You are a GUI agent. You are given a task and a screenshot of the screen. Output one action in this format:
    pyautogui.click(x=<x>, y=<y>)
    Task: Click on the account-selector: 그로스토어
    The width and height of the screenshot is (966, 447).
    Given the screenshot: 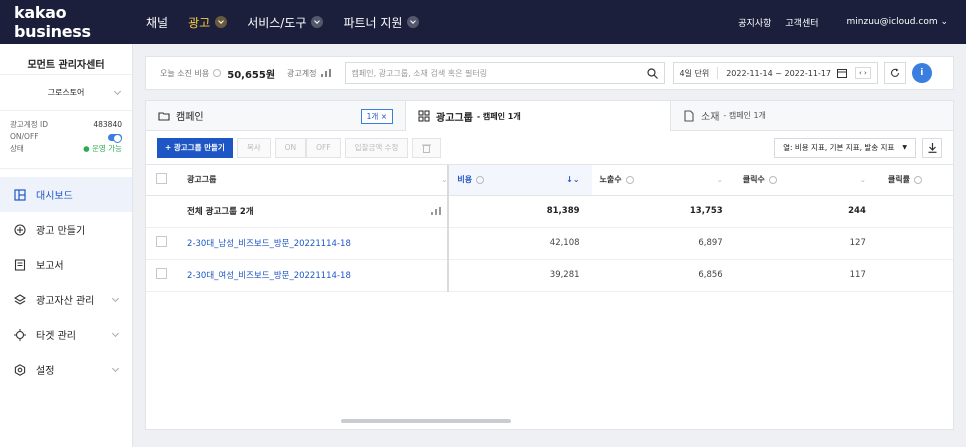 What is the action you would take?
    pyautogui.click(x=66, y=93)
    